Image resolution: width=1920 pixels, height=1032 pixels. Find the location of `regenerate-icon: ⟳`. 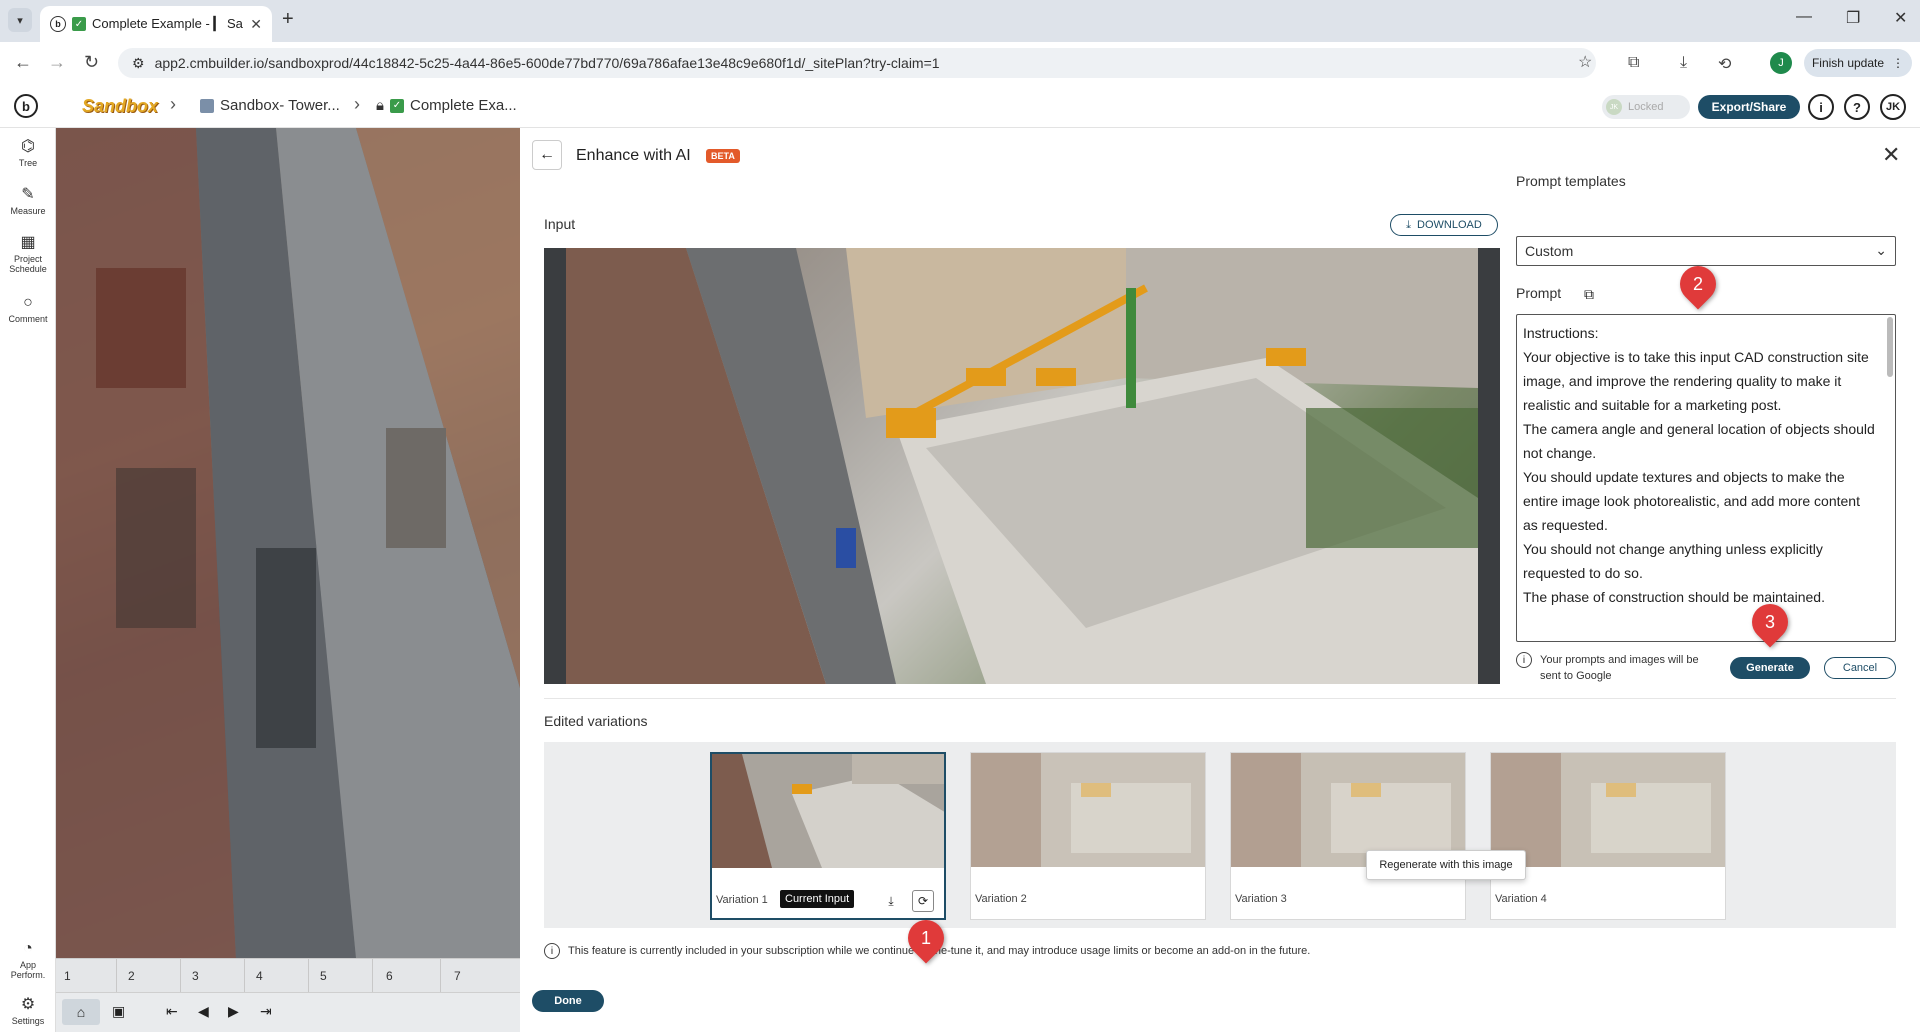

regenerate-icon: ⟳ is located at coordinates (923, 901).